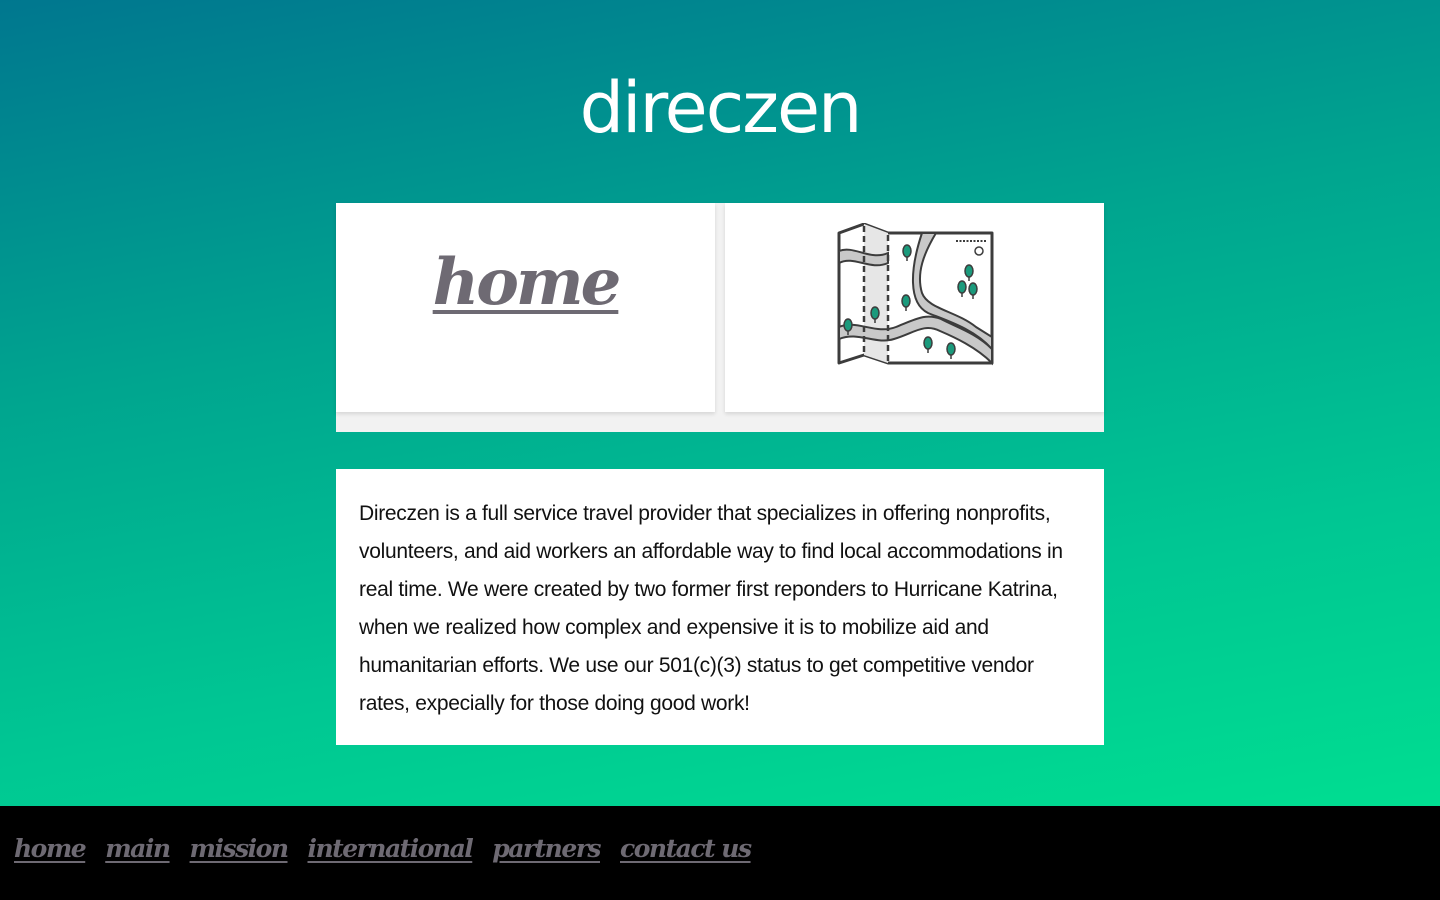  What do you see at coordinates (391, 848) in the screenshot?
I see `footer-link-international: international` at bounding box center [391, 848].